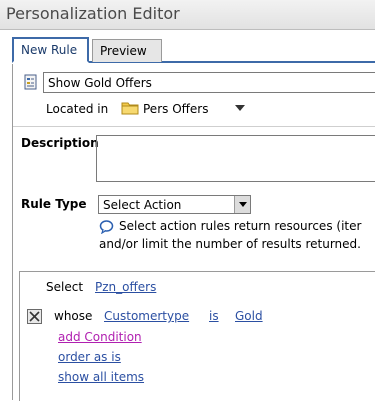  Describe the element at coordinates (77, 109) in the screenshot. I see `located-in-label: Located in` at that location.